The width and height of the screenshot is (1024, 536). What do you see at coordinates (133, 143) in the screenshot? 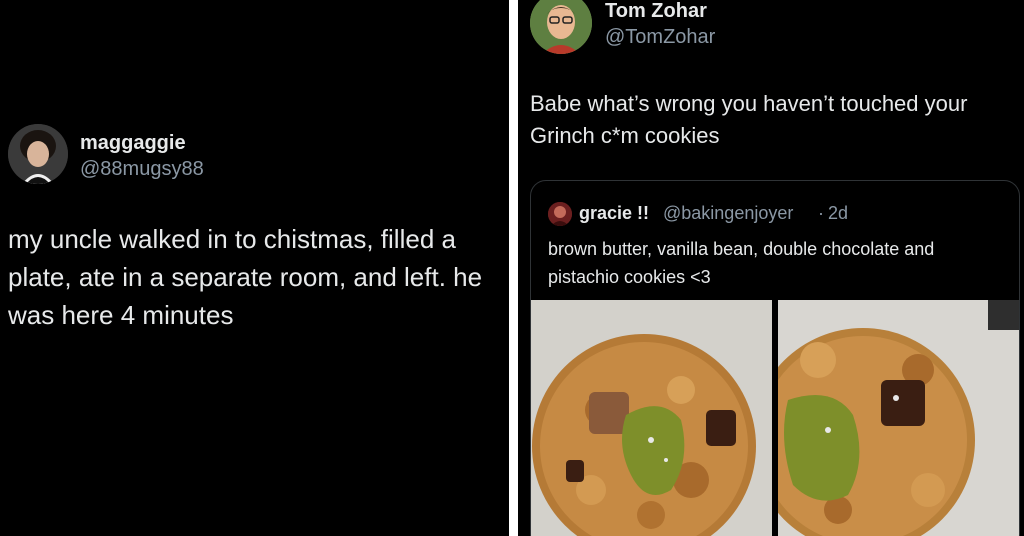
I see `display-name: maggaggie` at bounding box center [133, 143].